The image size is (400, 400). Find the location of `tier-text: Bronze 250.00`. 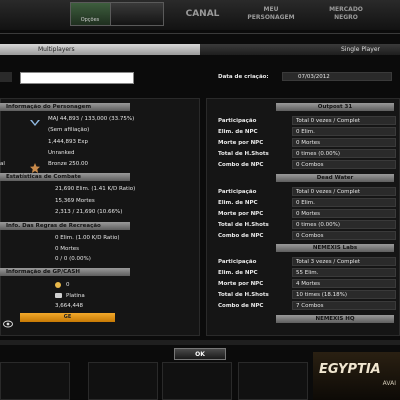

tier-text: Bronze 250.00 is located at coordinates (68, 164).